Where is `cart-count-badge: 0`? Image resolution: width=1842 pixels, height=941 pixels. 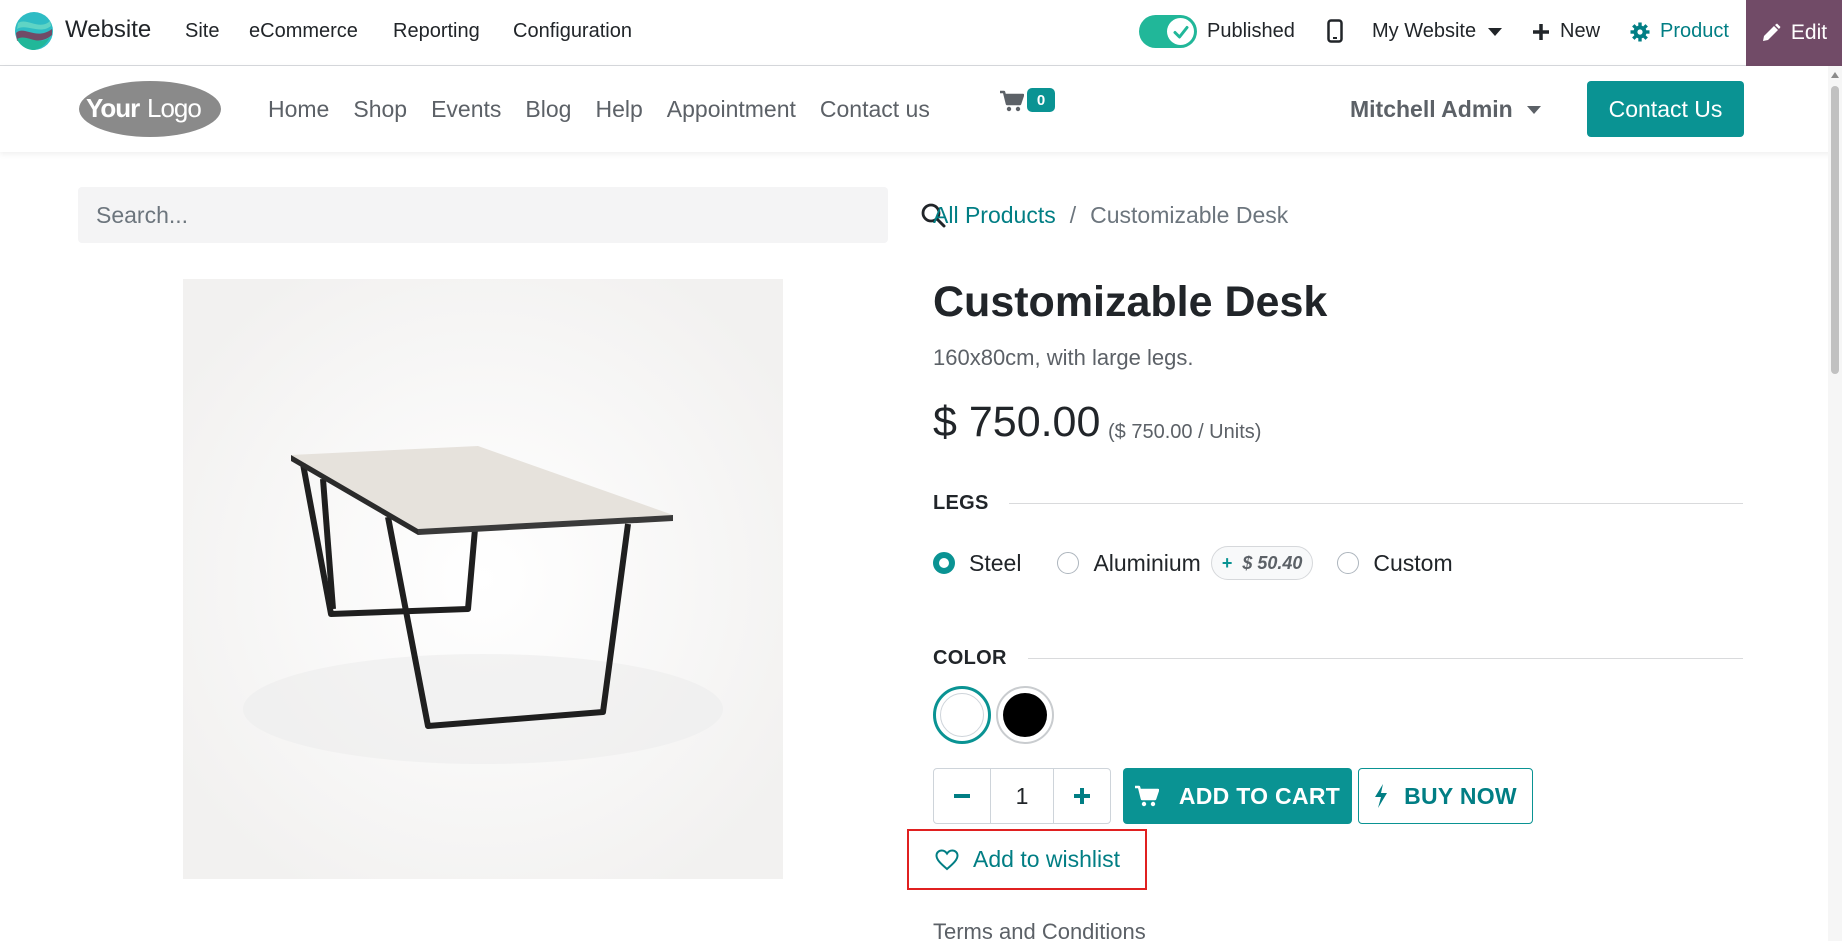
cart-count-badge: 0 is located at coordinates (1041, 100).